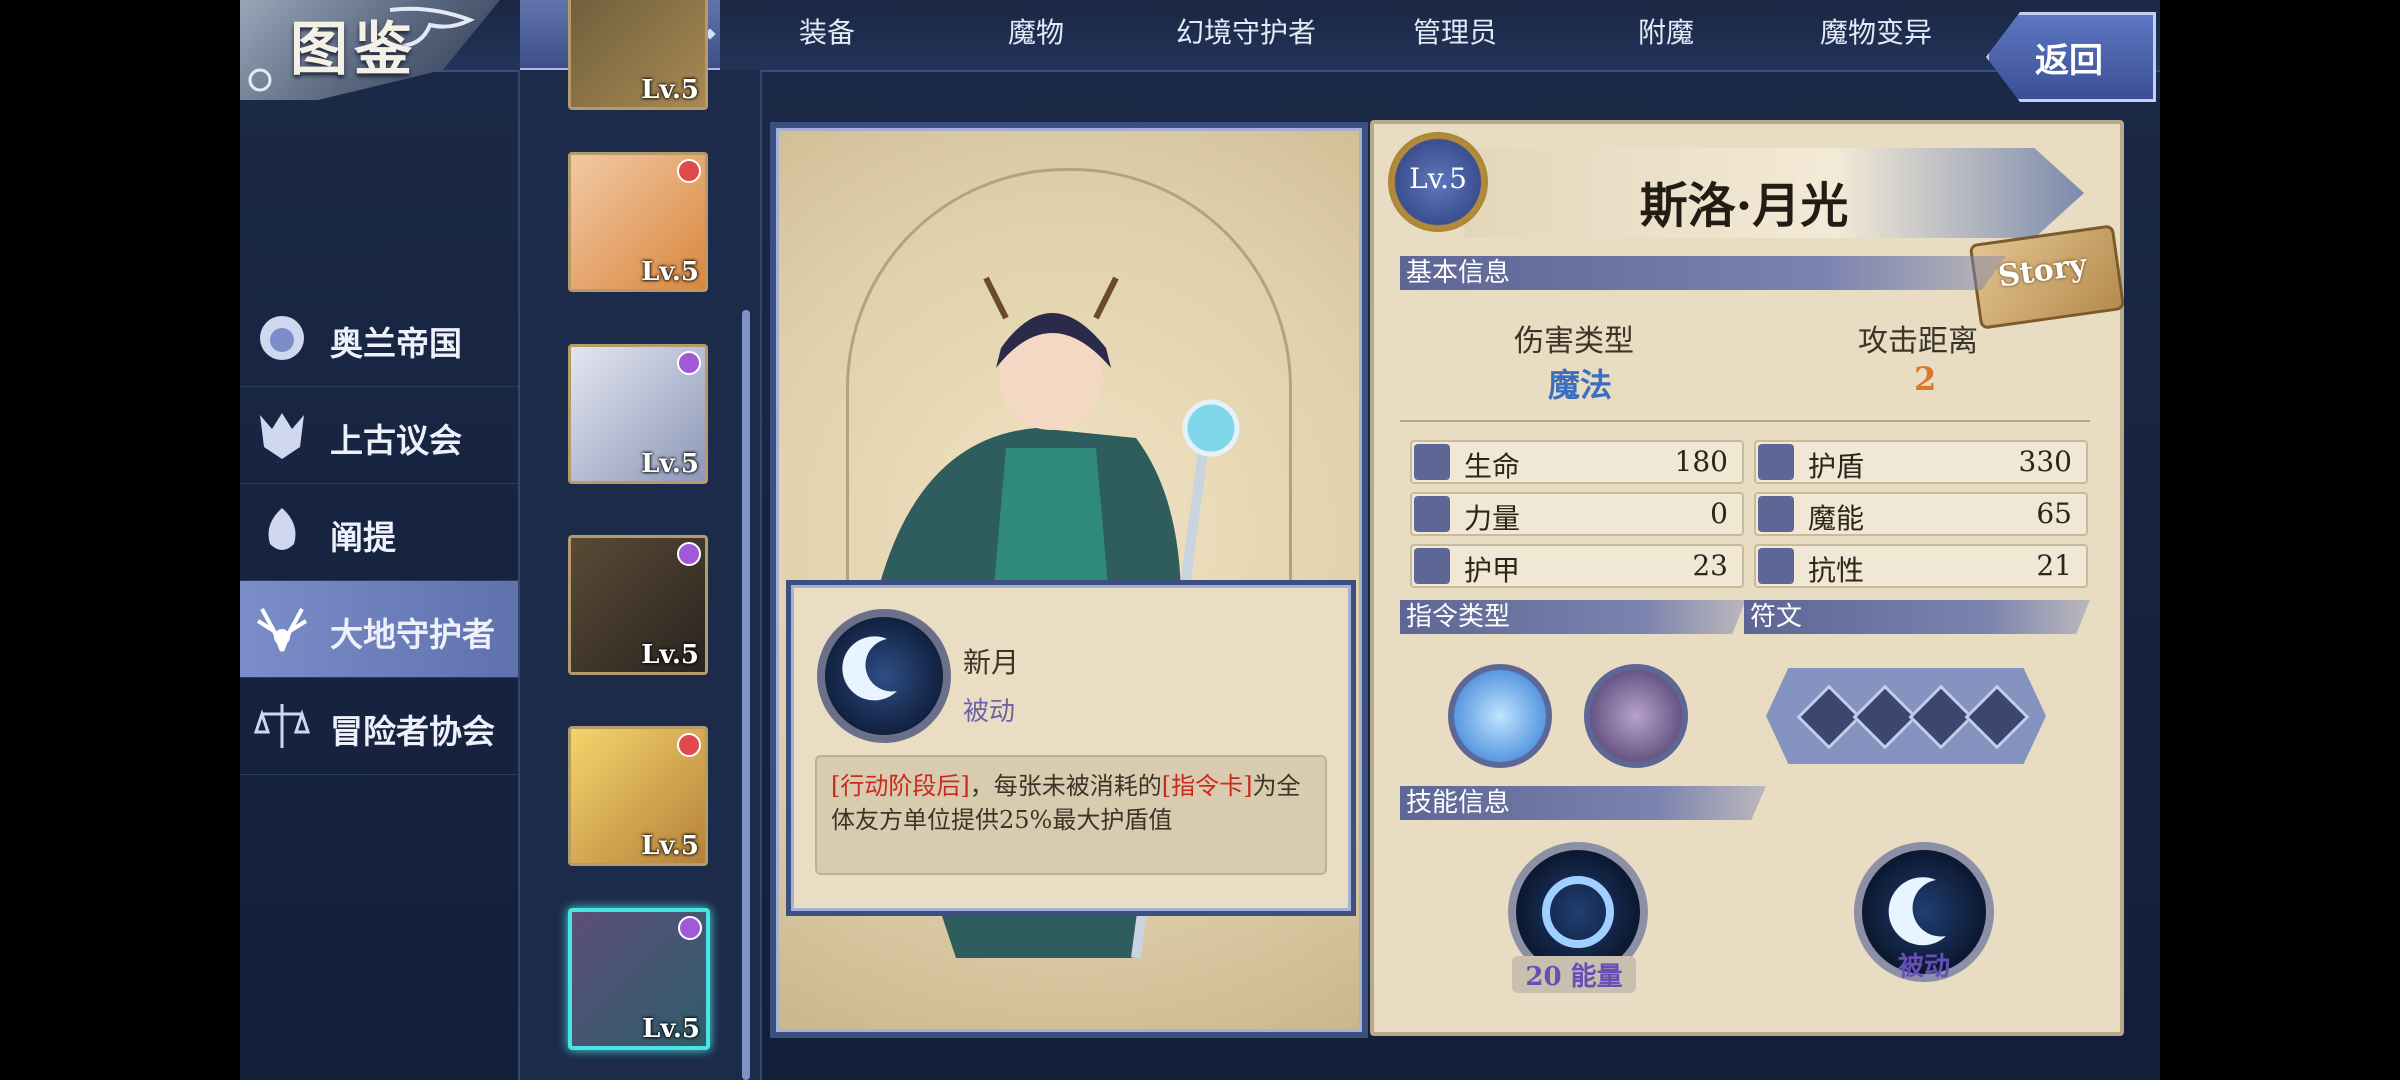 The width and height of the screenshot is (2400, 1080). I want to click on faction-label: 上古议会, so click(396, 440).